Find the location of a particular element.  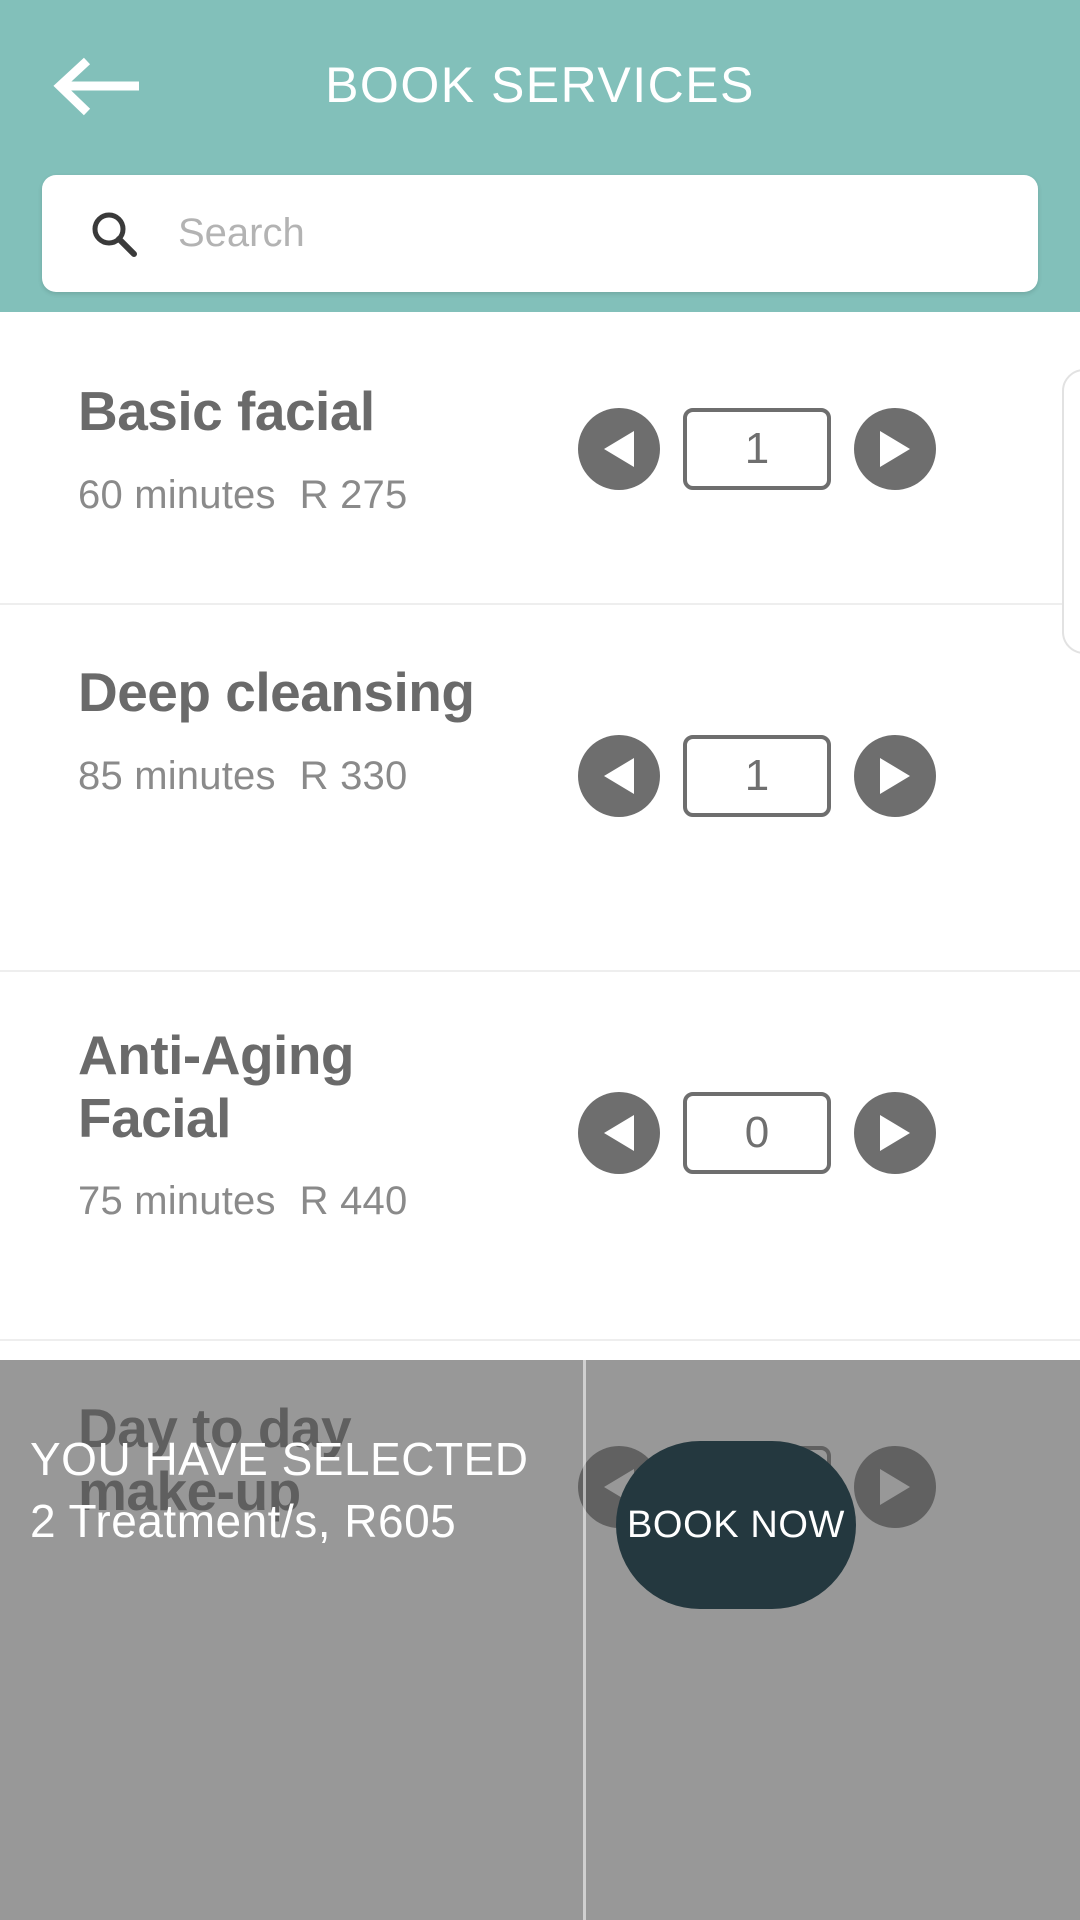

service-info: Deep cleansing 85 minutes R 330 is located at coordinates (293, 730).